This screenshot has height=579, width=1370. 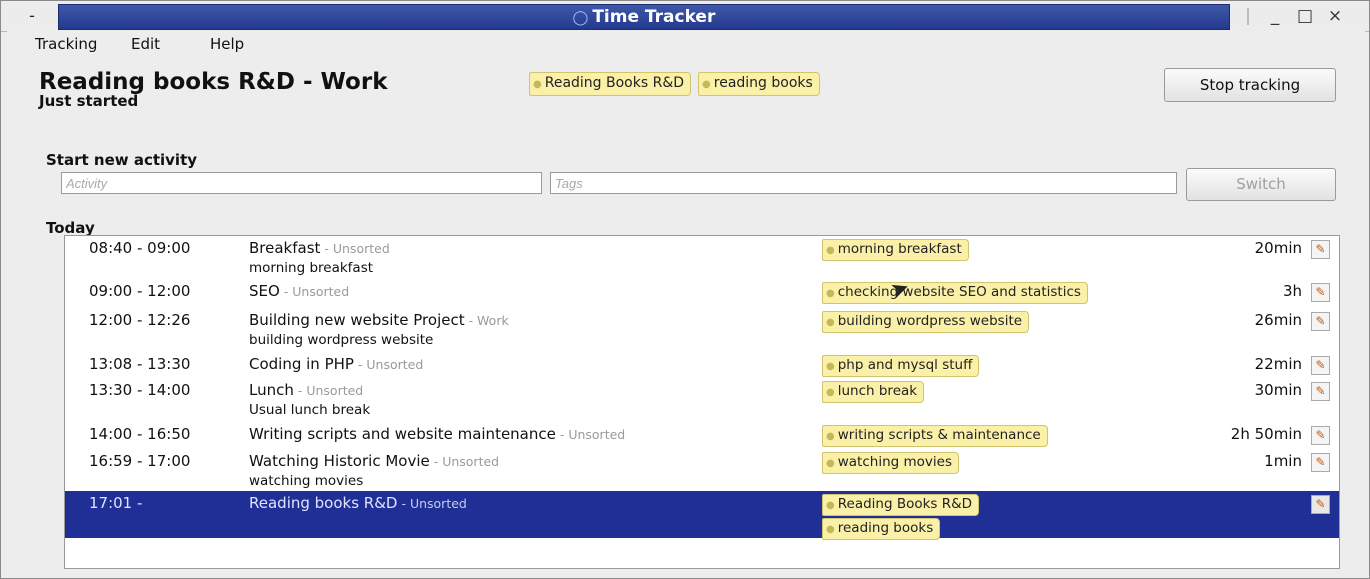 I want to click on window-title: Time Tracker, so click(x=654, y=17).